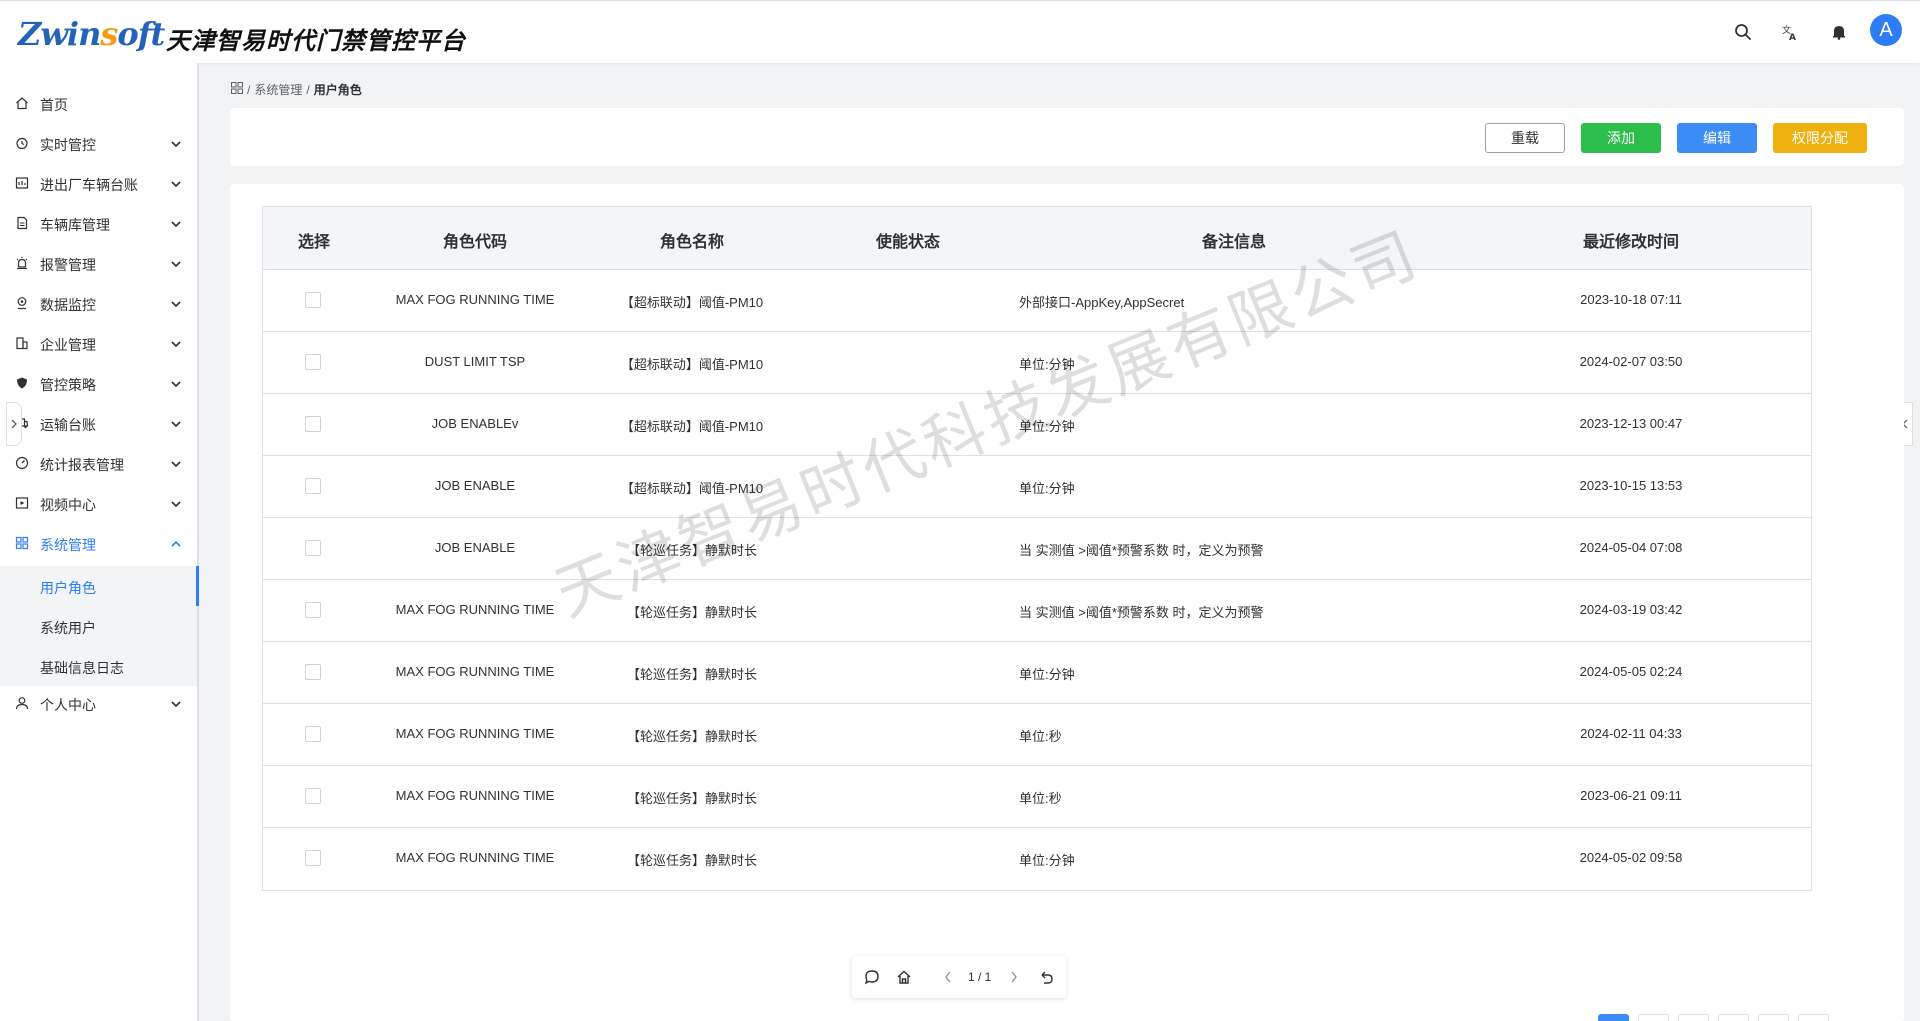  I want to click on submenu-item-system-user: 系统用户, so click(98, 626).